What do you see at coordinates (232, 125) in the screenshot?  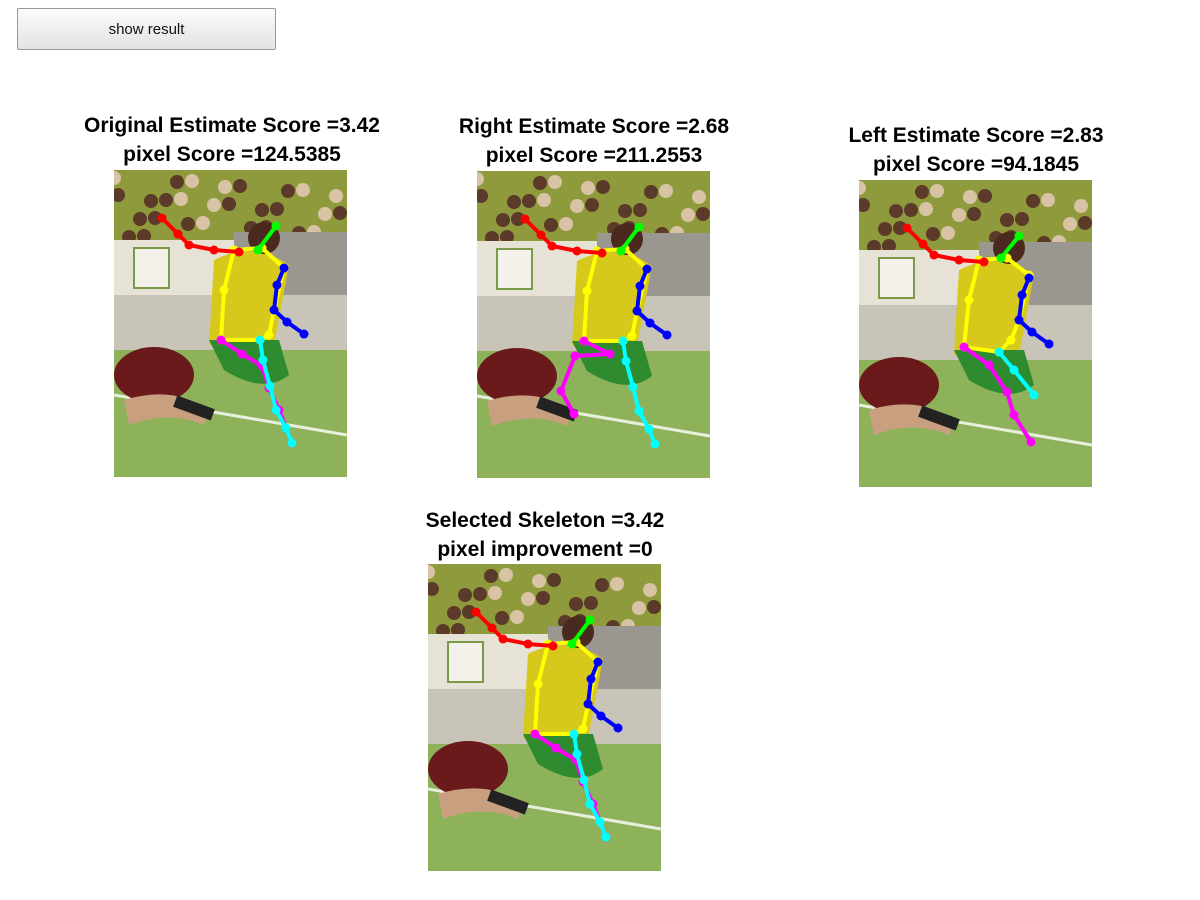 I see `original-estimate-score: Original Estimate Score =3.42` at bounding box center [232, 125].